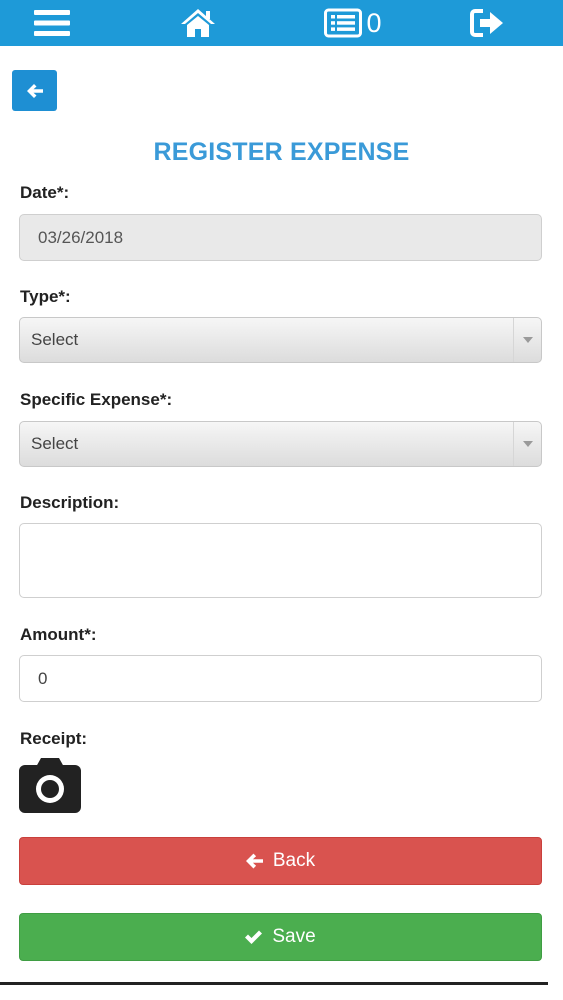 Image resolution: width=563 pixels, height=1000 pixels. I want to click on list-icon, so click(343, 23).